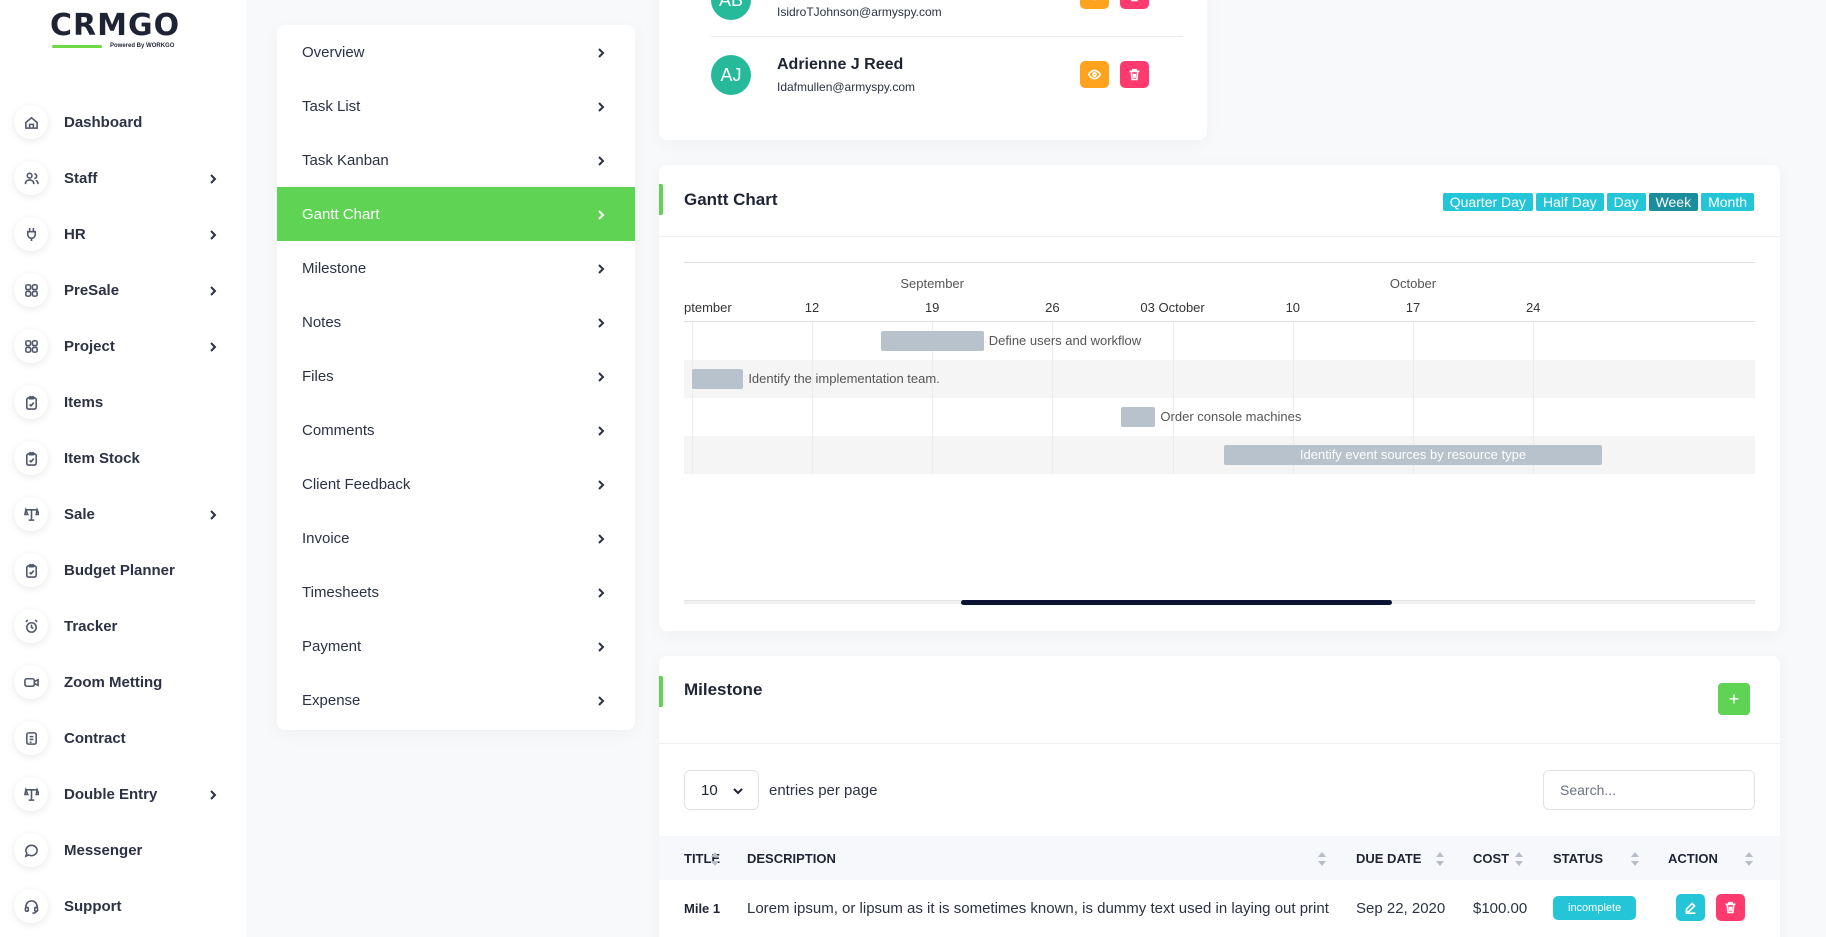  I want to click on gantt-row, so click(1219, 341).